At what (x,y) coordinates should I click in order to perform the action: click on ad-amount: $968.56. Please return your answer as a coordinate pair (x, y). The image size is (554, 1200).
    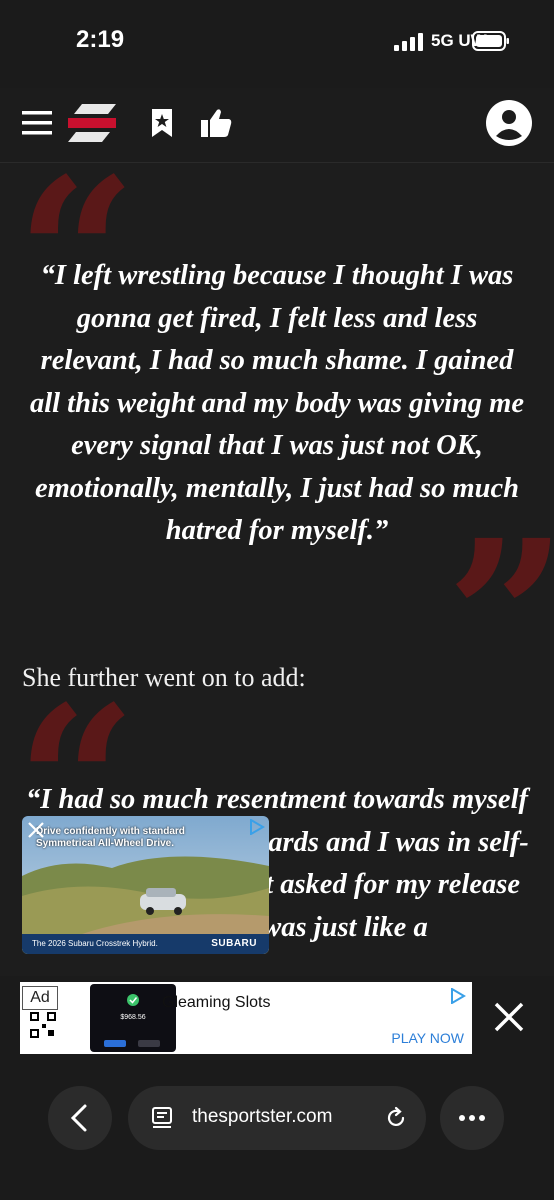
    Looking at the image, I should click on (133, 1017).